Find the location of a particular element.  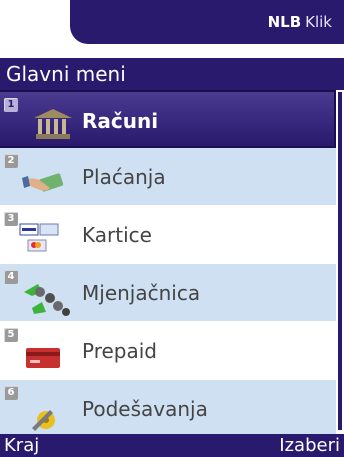

menu-item-label: Plaćanja is located at coordinates (124, 177).